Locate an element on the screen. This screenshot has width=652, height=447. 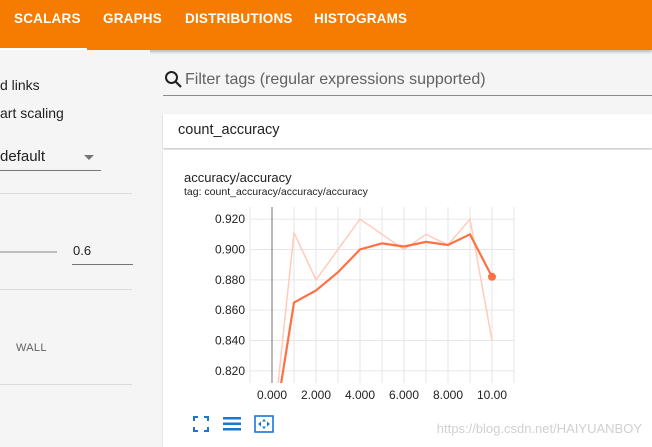
y-tick-label: 0.920 is located at coordinates (230, 219).